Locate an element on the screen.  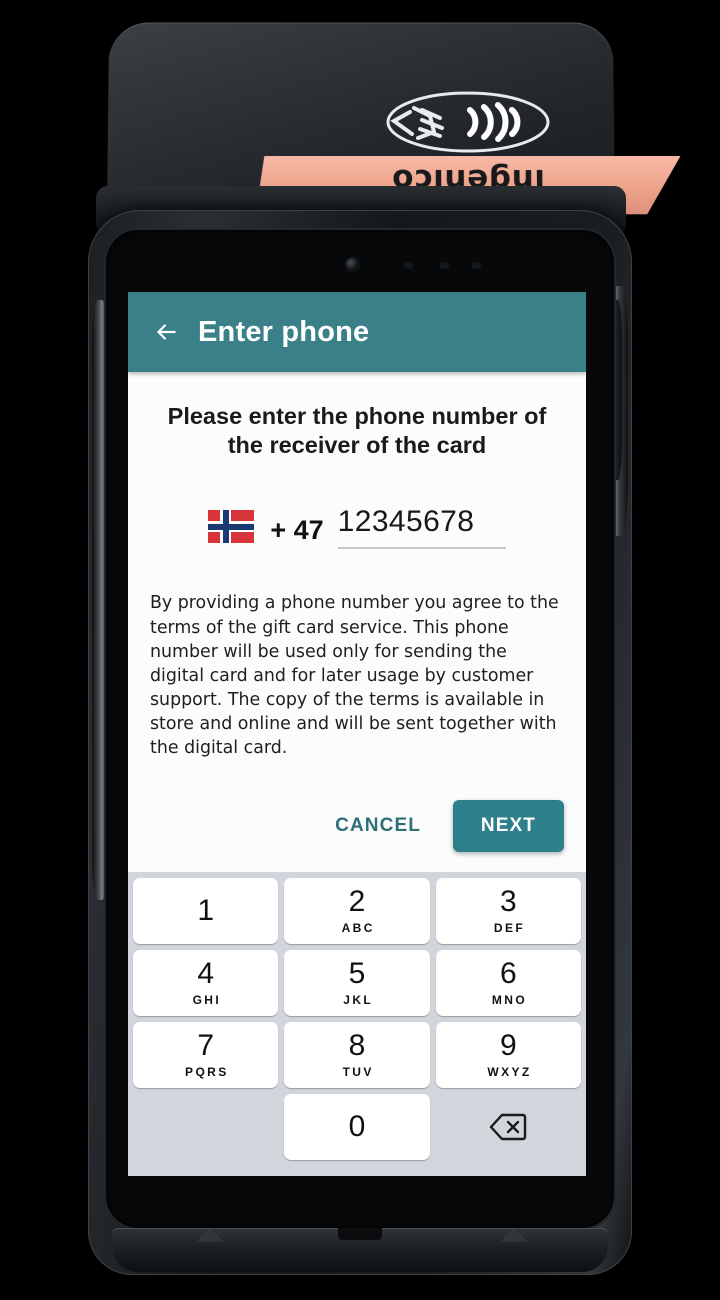
keypad-key-2: 2 ABC is located at coordinates (357, 911).